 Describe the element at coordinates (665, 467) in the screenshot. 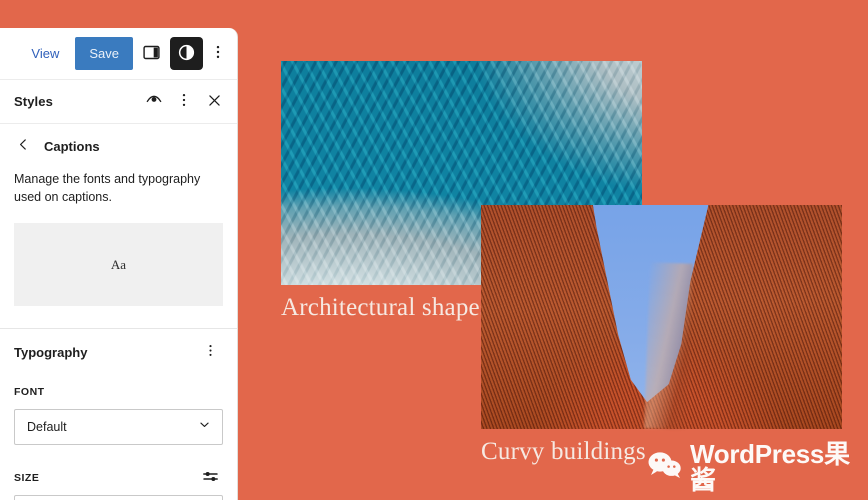

I see `wechat-icon` at that location.